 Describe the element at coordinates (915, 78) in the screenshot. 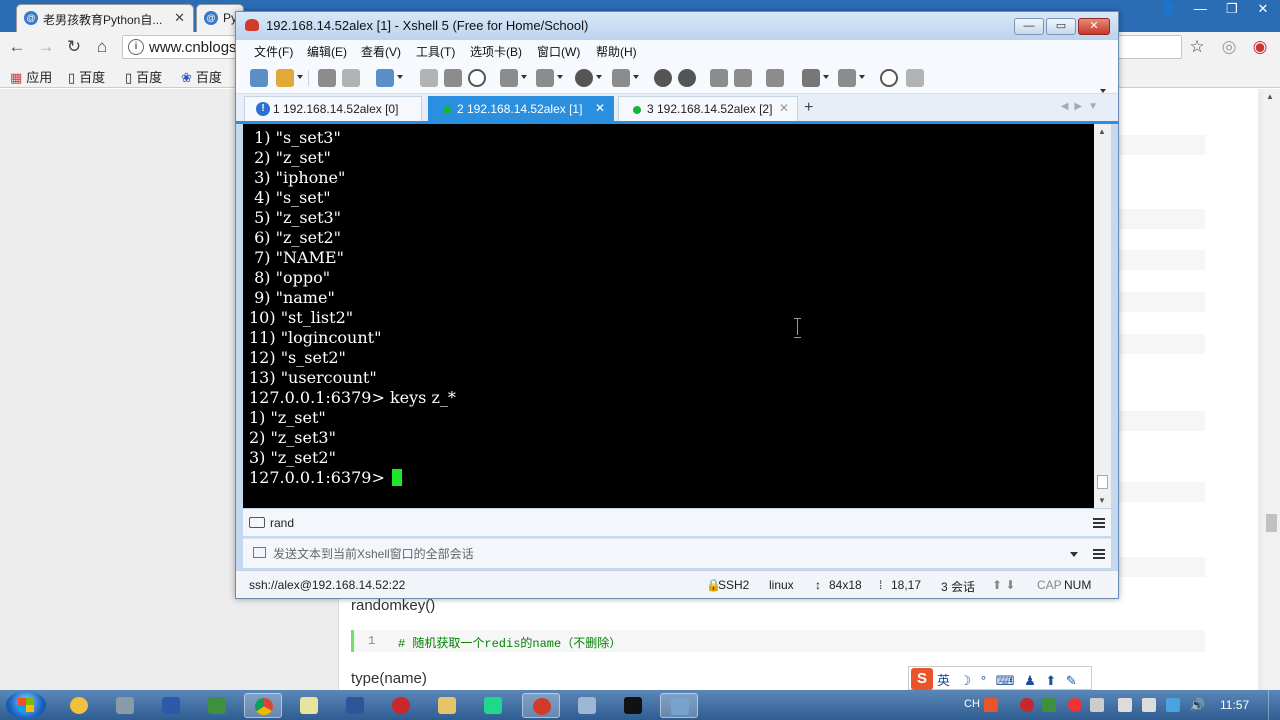

I see `chat-icon` at that location.